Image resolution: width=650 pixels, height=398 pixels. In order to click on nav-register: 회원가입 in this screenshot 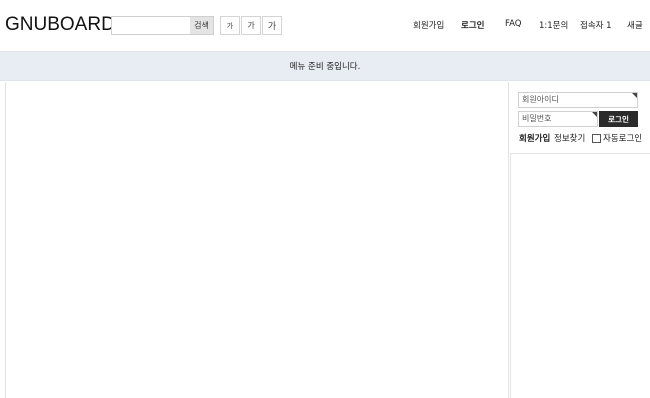, I will do `click(428, 25)`.